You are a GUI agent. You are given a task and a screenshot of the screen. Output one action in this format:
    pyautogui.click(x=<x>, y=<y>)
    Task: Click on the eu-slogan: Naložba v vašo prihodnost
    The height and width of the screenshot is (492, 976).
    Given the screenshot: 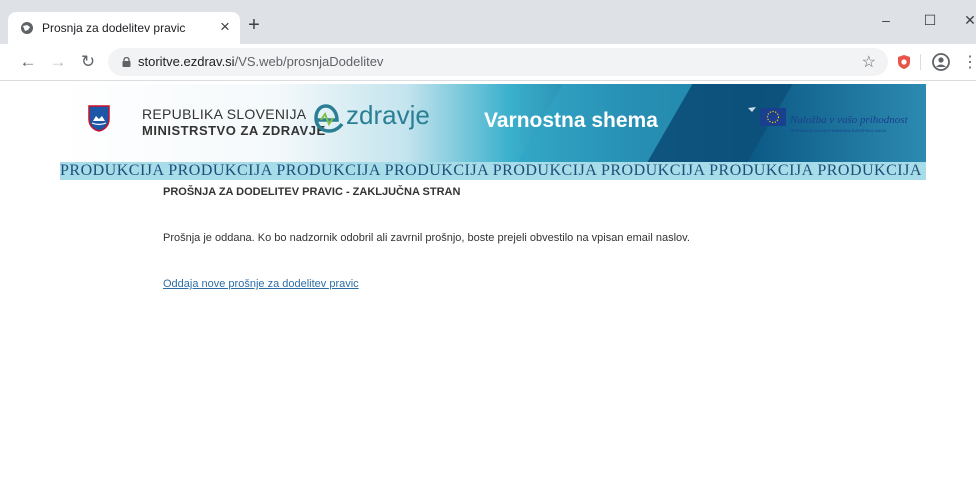 What is the action you would take?
    pyautogui.click(x=849, y=120)
    